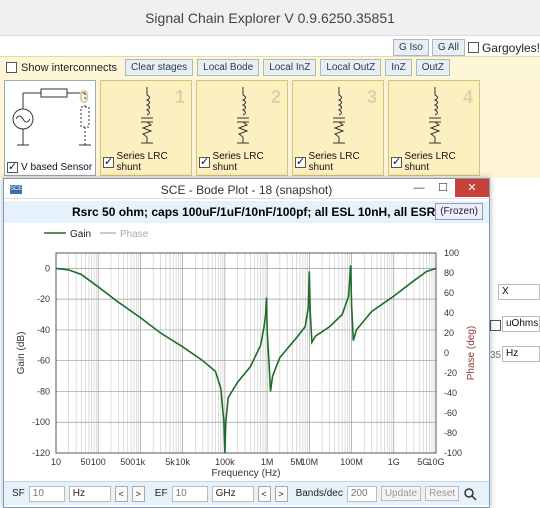  Describe the element at coordinates (430, 162) in the screenshot. I see `stage-4-label: Series LRC shunt` at that location.